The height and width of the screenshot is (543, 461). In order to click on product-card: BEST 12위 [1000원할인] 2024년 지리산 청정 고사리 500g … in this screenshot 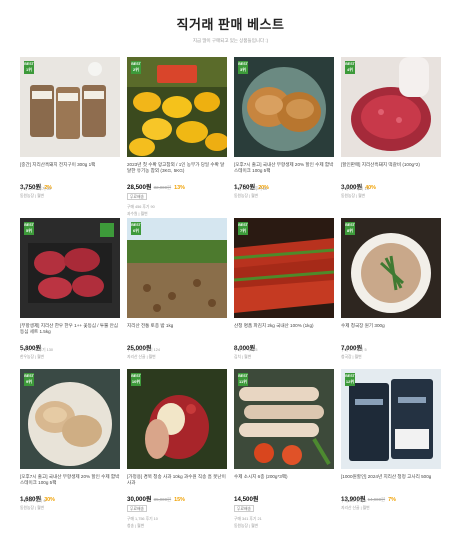, I will do `click(391, 440)`.